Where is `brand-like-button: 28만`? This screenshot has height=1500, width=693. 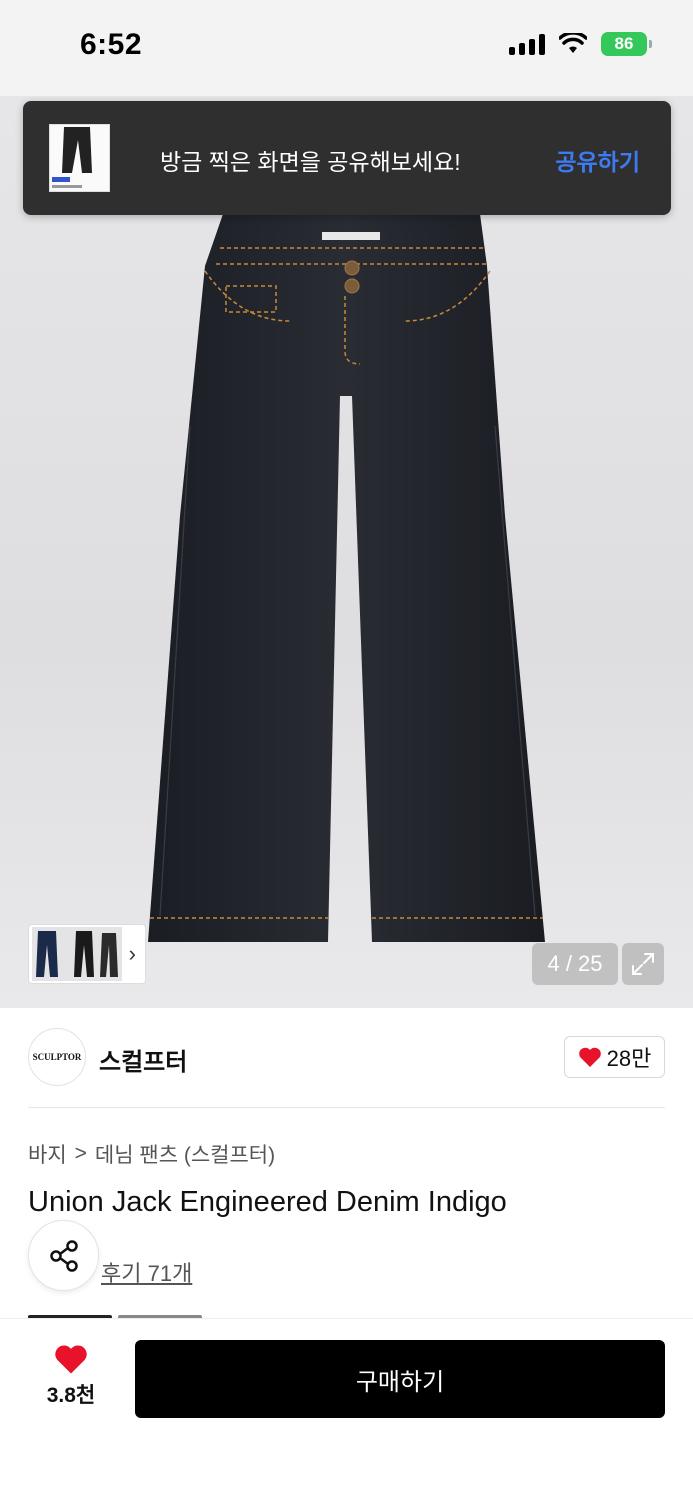 brand-like-button: 28만 is located at coordinates (614, 1057).